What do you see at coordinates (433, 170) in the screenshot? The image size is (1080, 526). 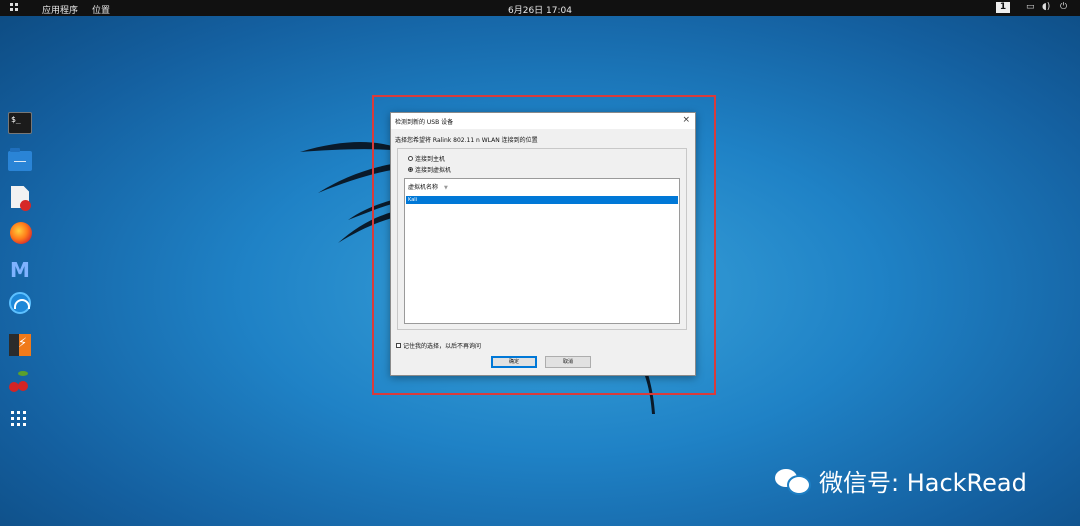 I see `radio-label: 连接到虚拟机` at bounding box center [433, 170].